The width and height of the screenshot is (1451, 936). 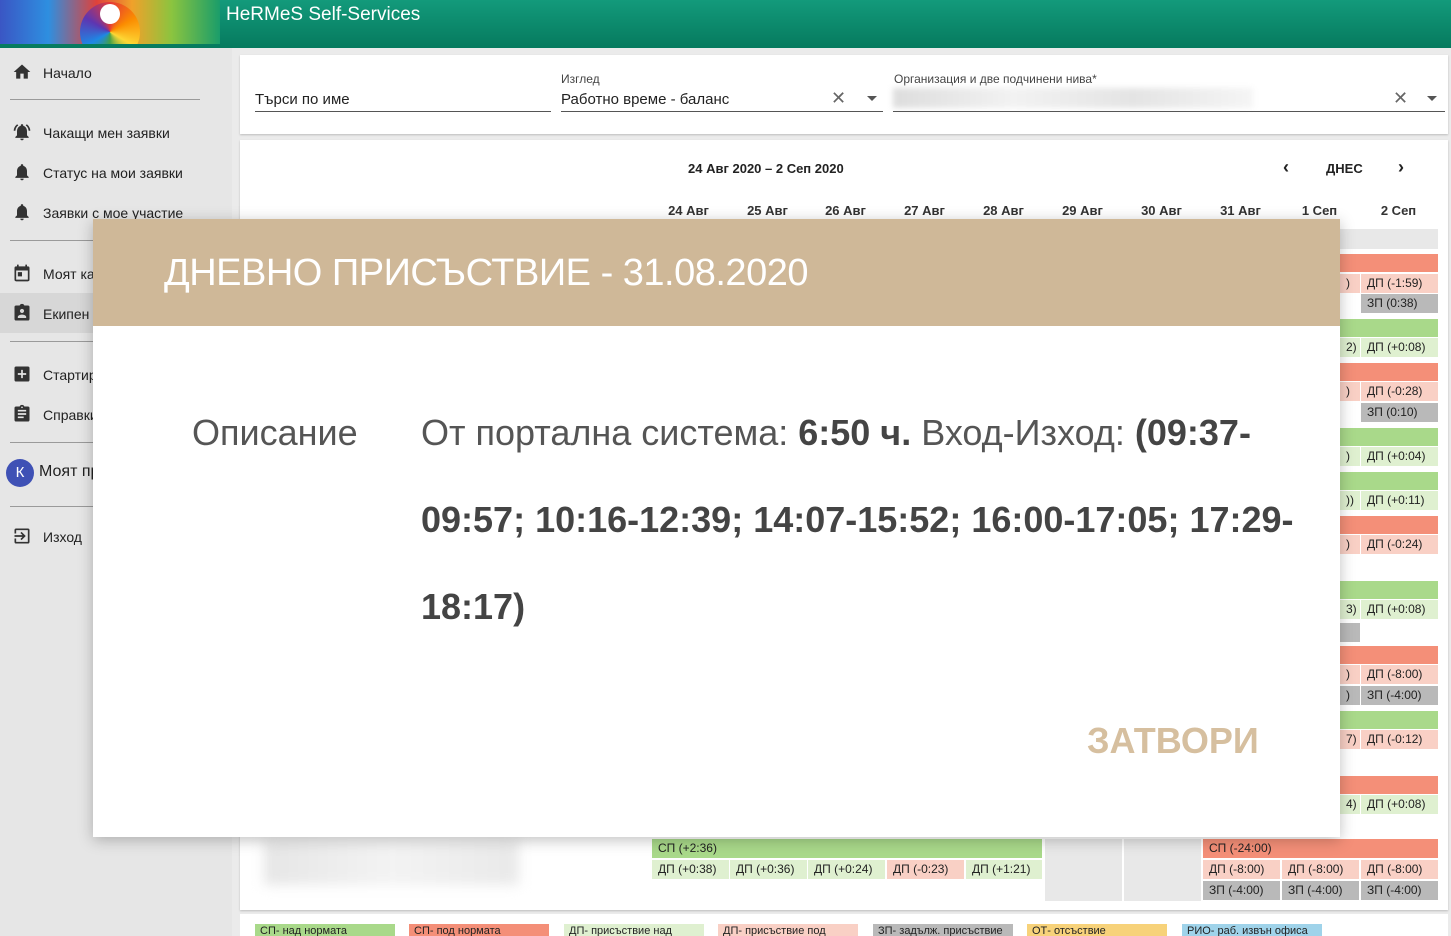 What do you see at coordinates (1170, 94) in the screenshot?
I see `org-select: Организация и две подчинени нива* ✕` at bounding box center [1170, 94].